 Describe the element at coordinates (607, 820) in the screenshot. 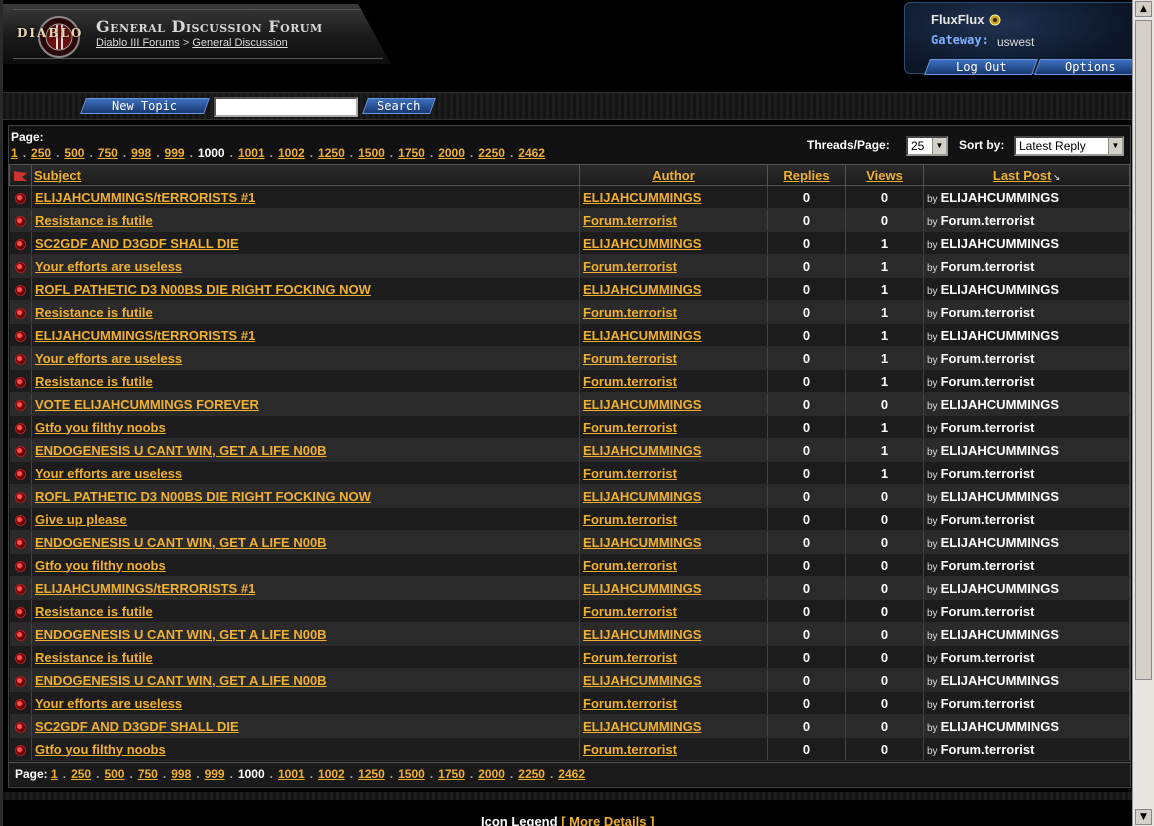

I see `more-details-link: More Details` at that location.